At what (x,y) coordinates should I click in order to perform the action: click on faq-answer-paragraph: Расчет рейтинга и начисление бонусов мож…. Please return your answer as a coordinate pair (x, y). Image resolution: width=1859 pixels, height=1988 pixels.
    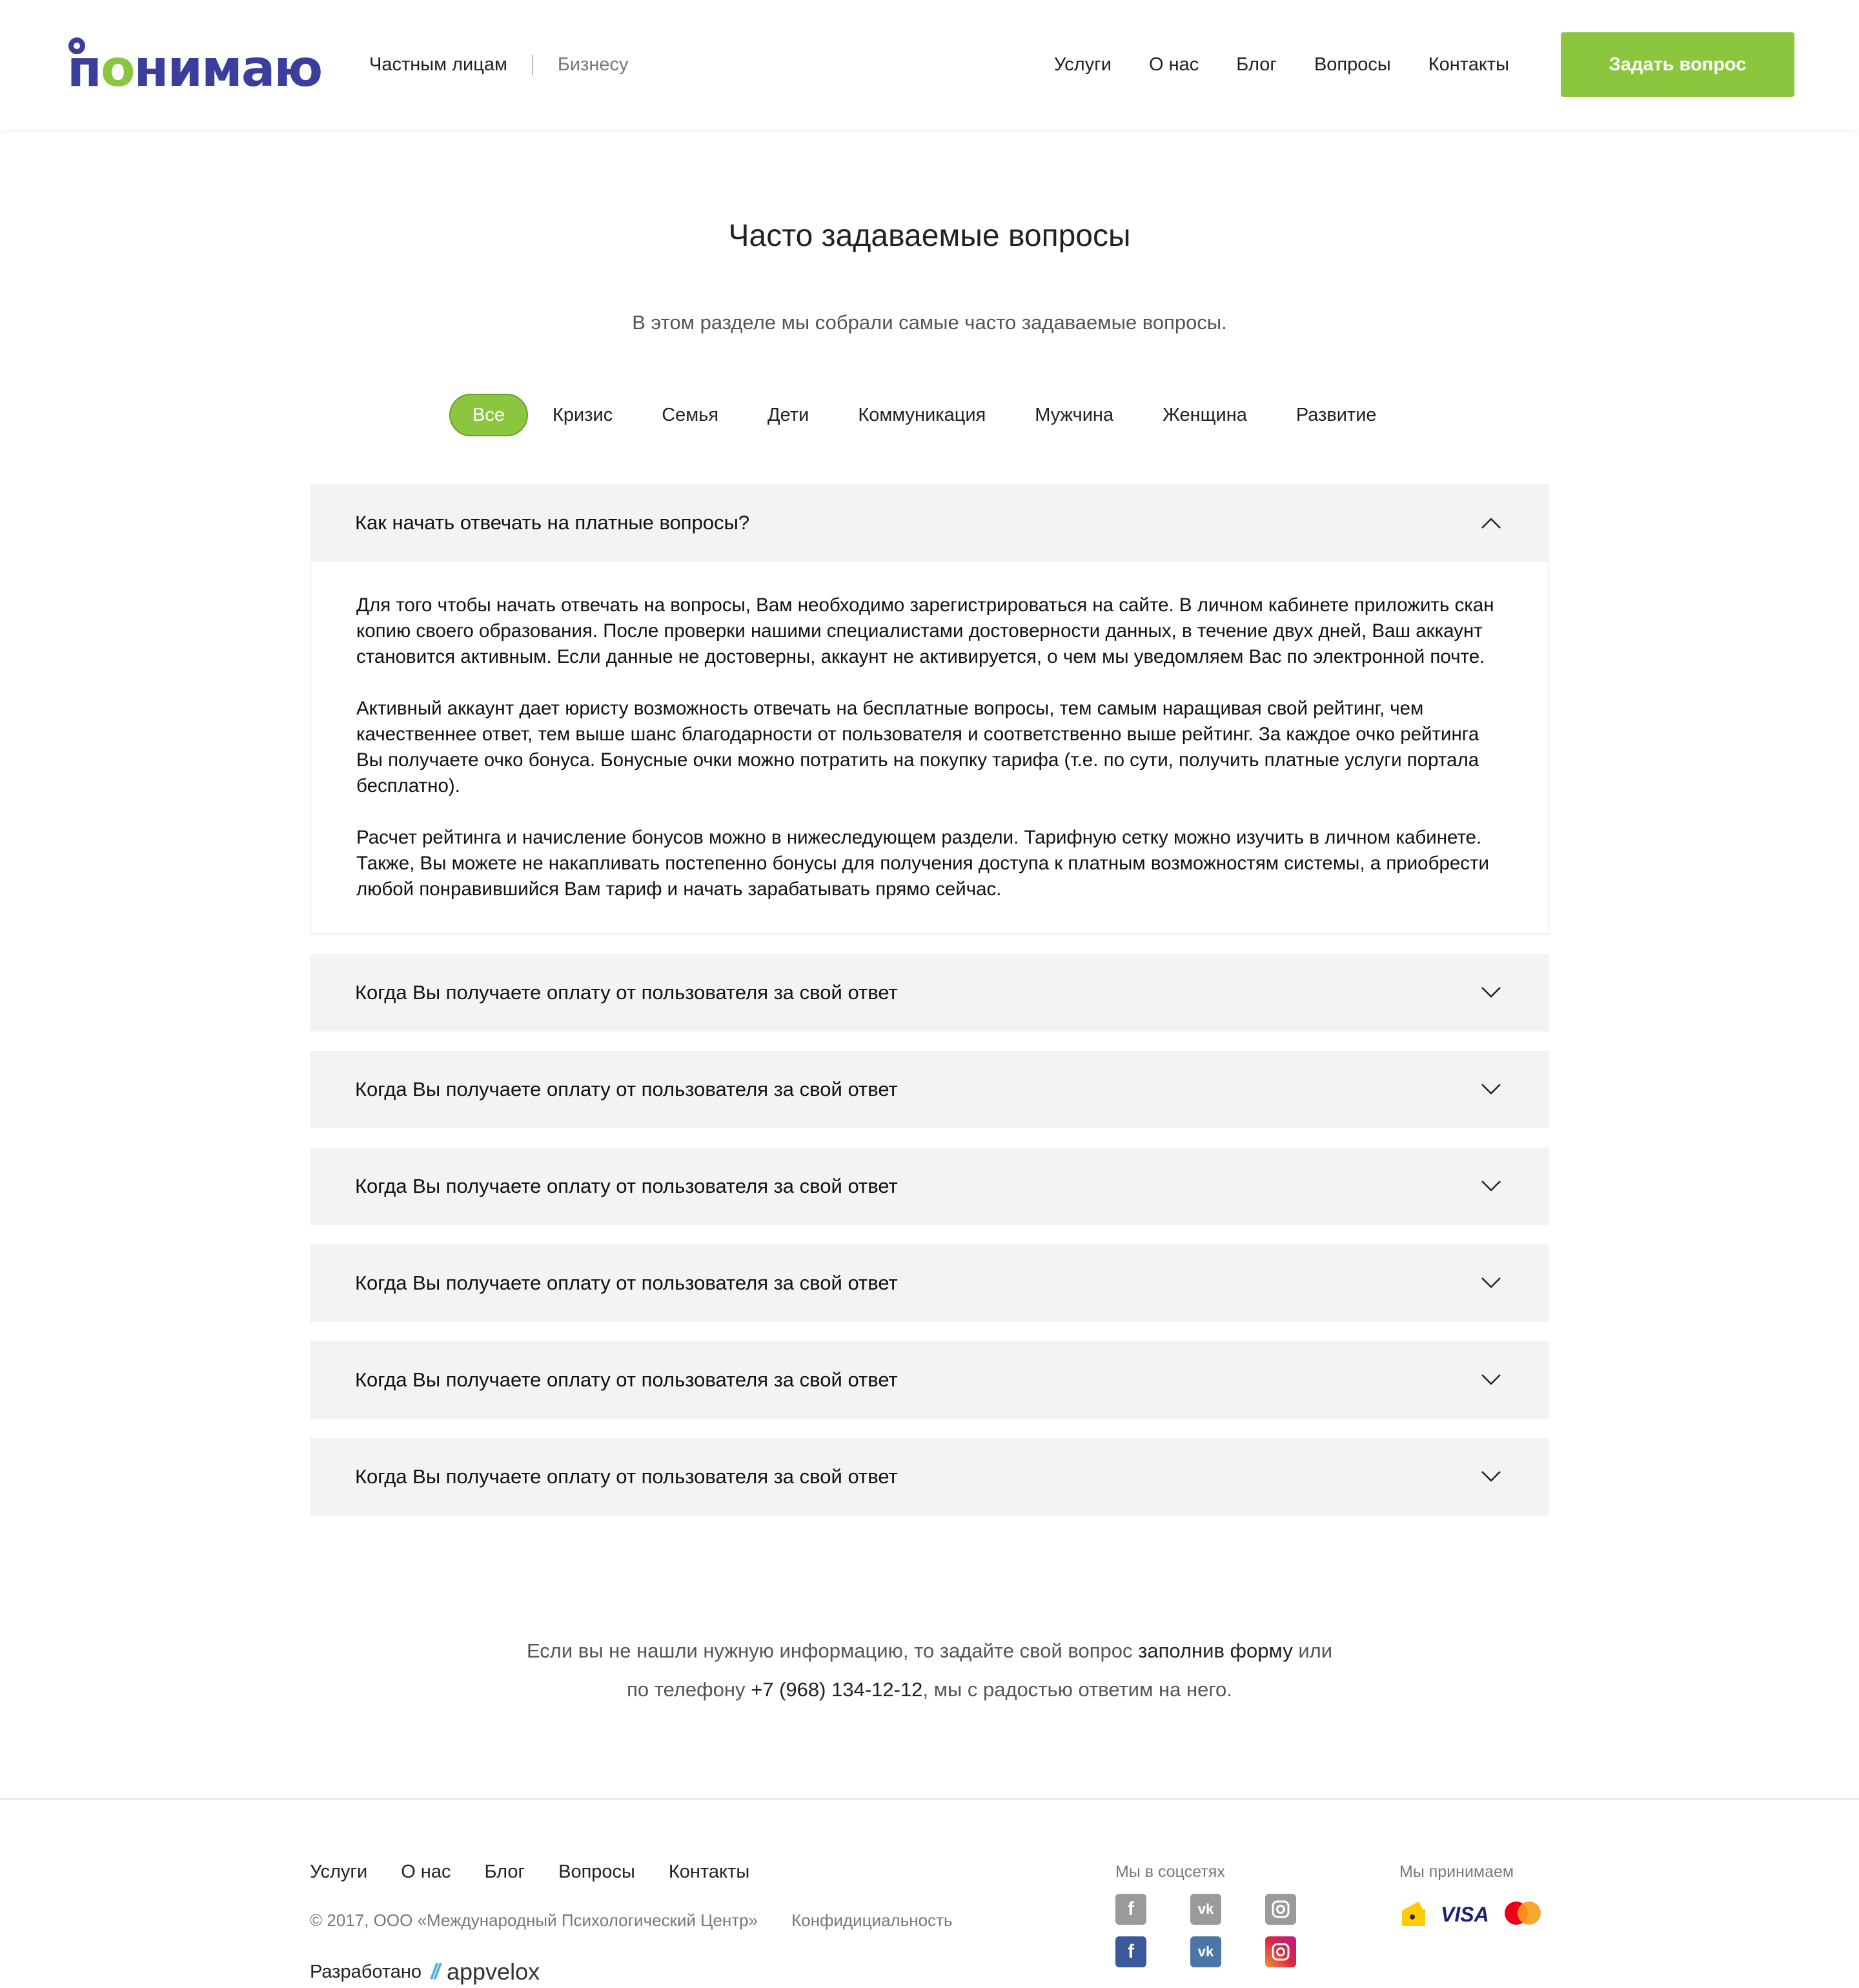
    Looking at the image, I should click on (919, 837).